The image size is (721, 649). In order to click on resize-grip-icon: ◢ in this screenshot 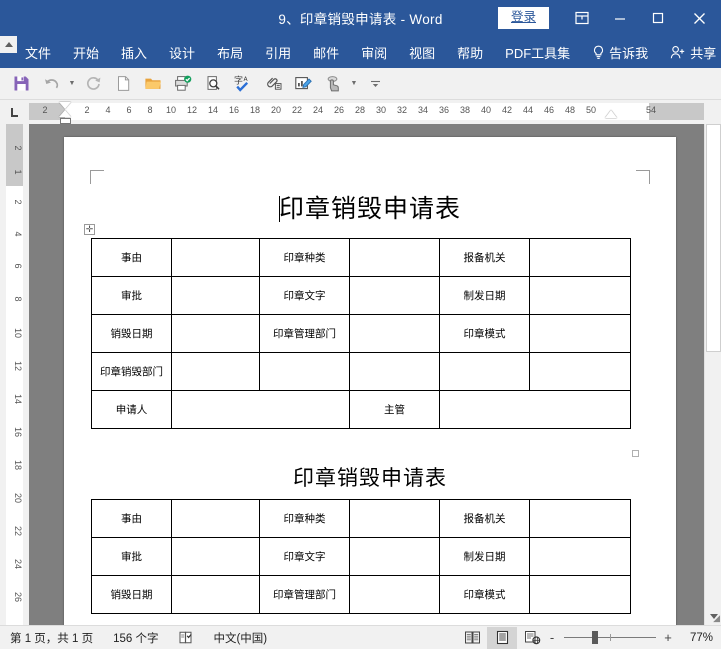, I will do `click(716, 618)`.